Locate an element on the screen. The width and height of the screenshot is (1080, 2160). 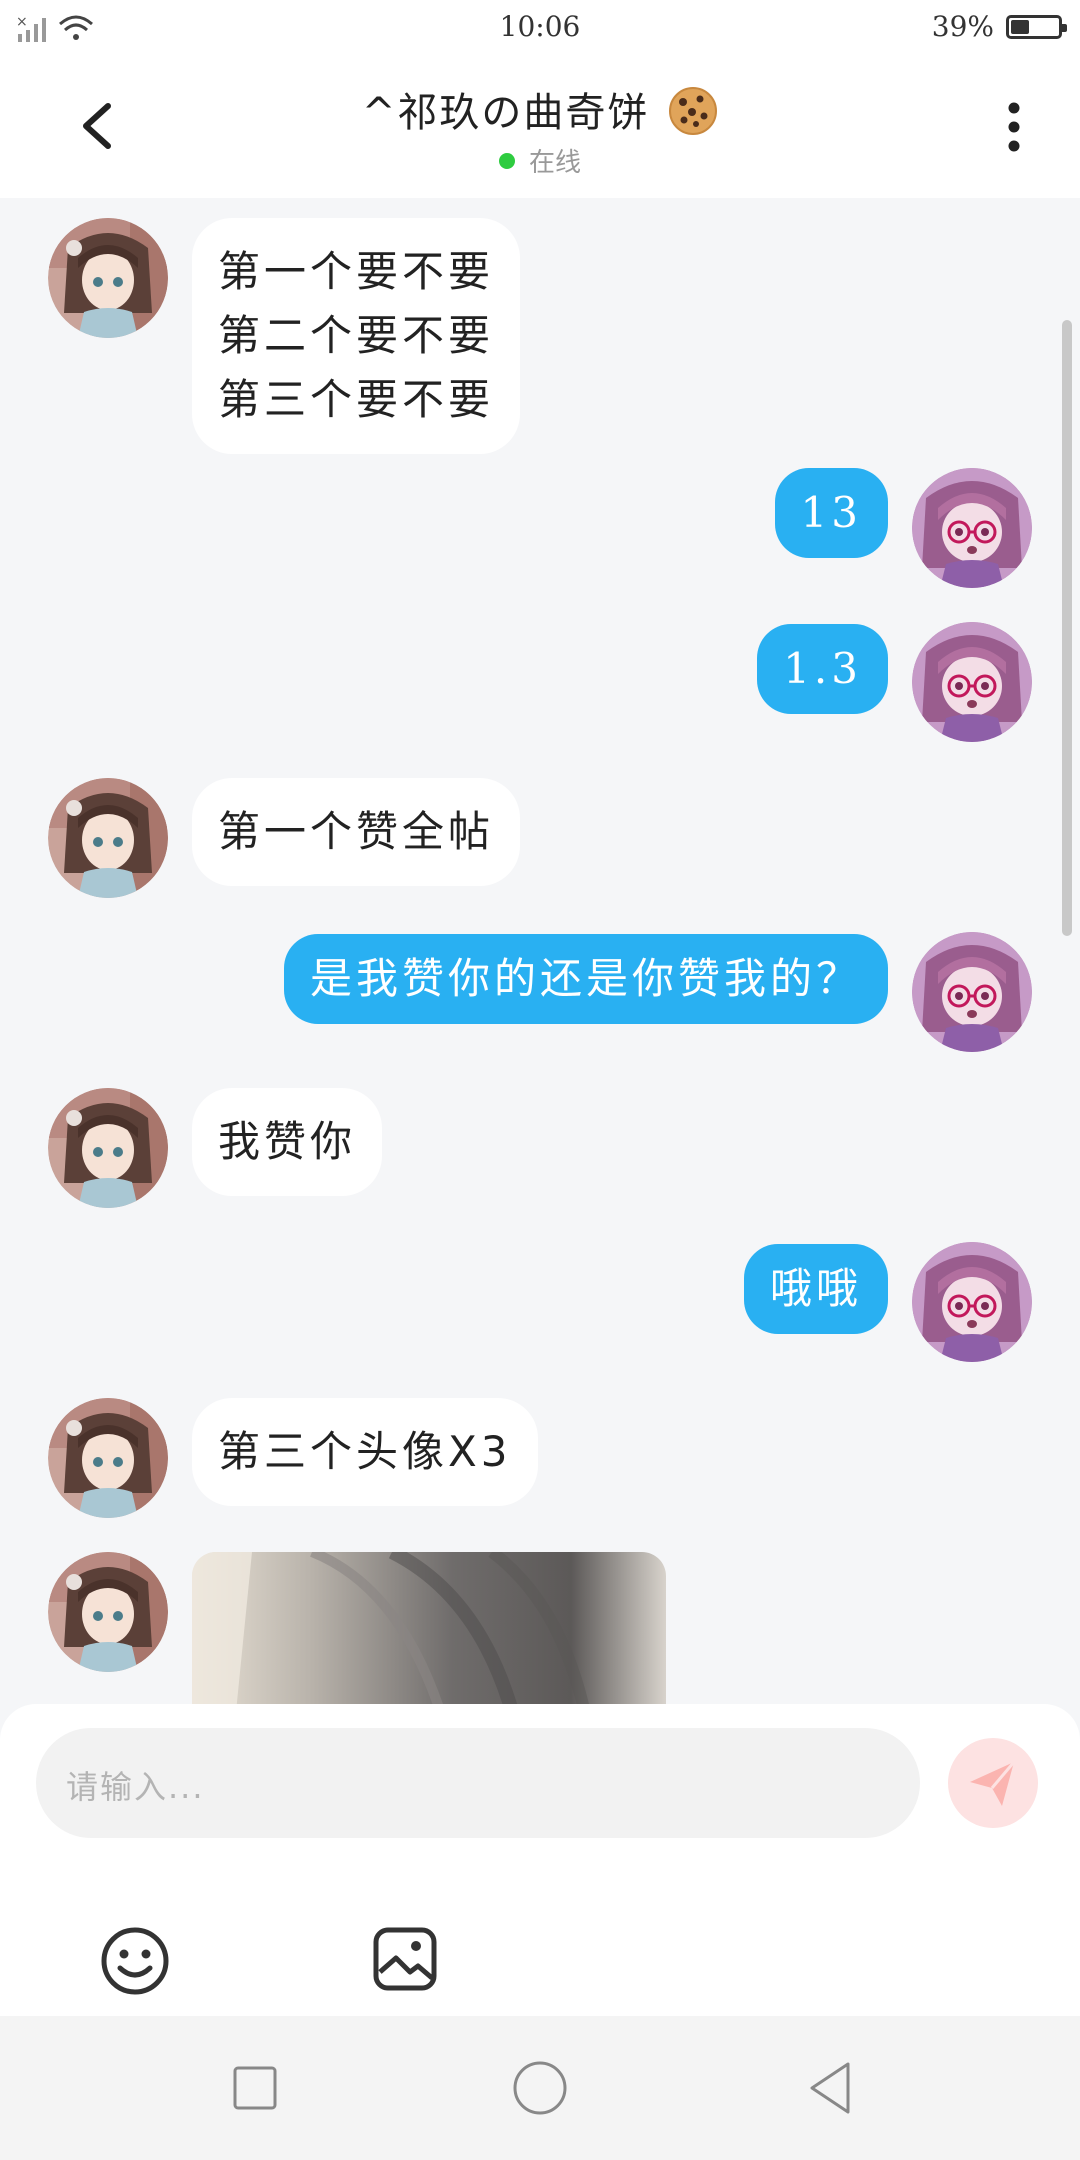
nav-recents-button is located at coordinates (255, 2088).